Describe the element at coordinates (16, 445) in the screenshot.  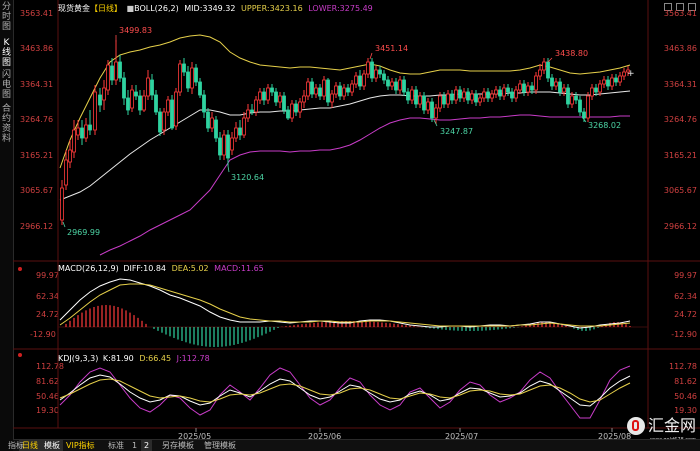
I see `tab-indicator: 指标` at that location.